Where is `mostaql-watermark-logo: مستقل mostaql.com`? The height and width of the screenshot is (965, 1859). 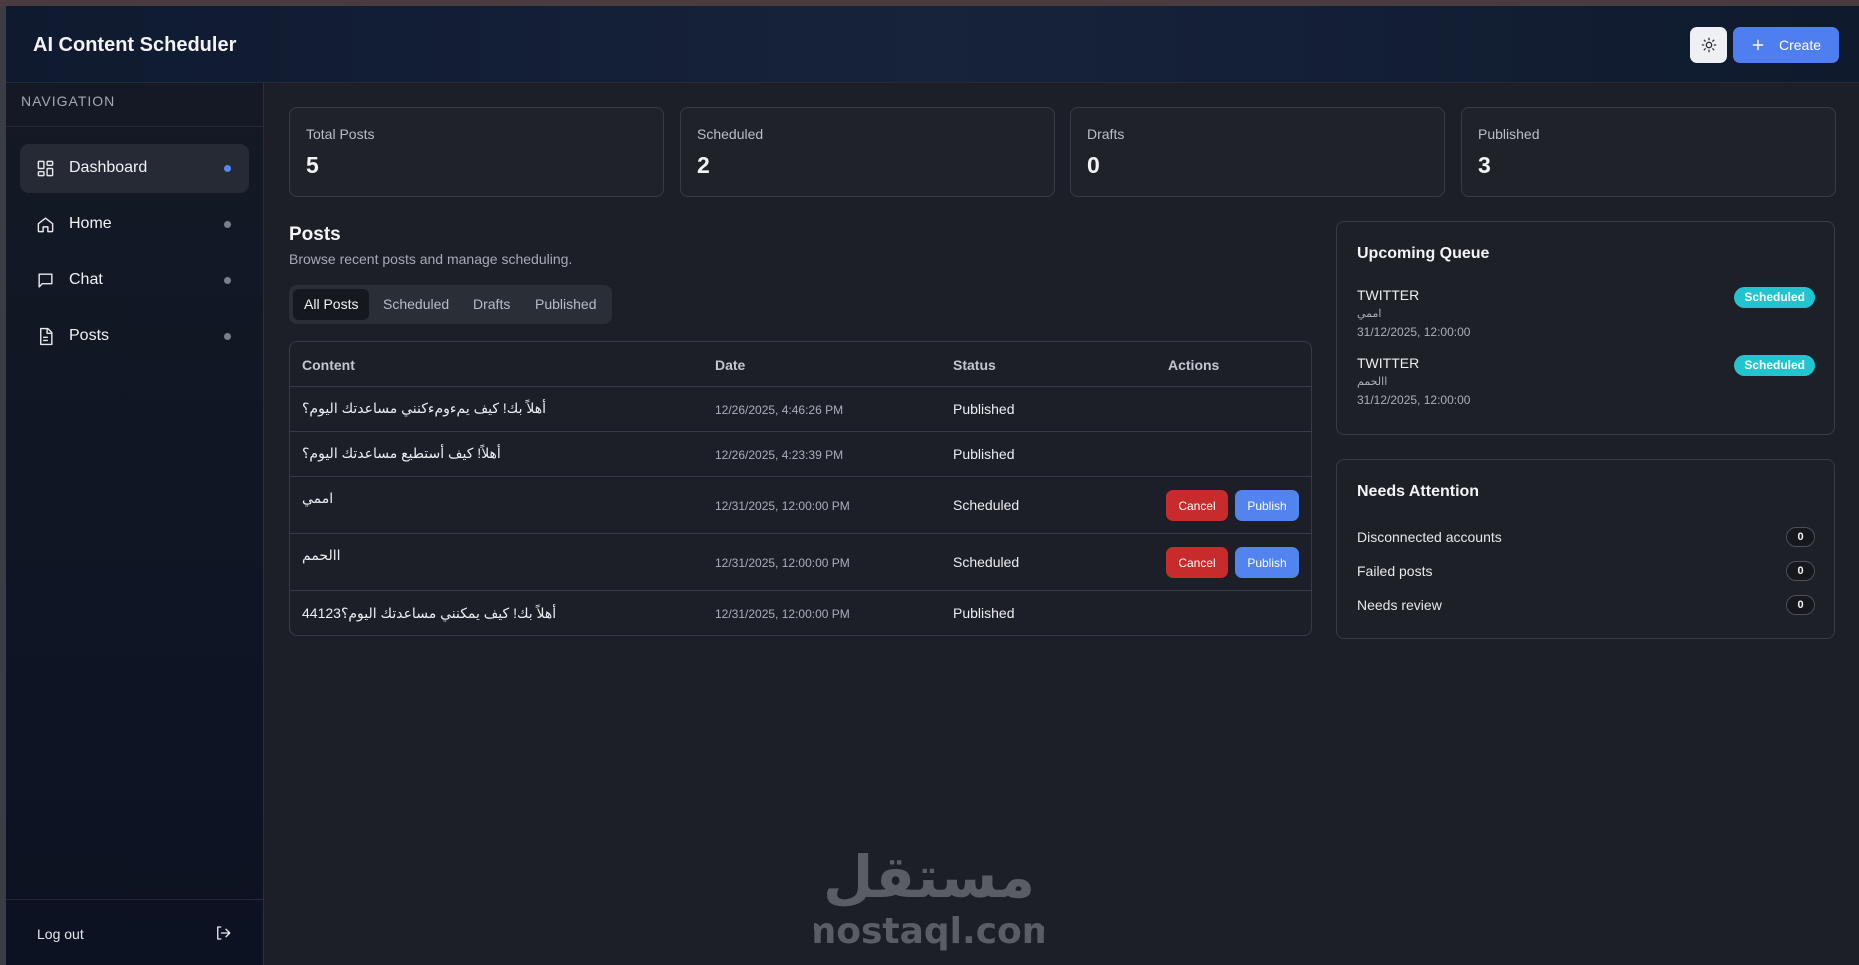 mostaql-watermark-logo: مستقل mostaql.com is located at coordinates (929, 897).